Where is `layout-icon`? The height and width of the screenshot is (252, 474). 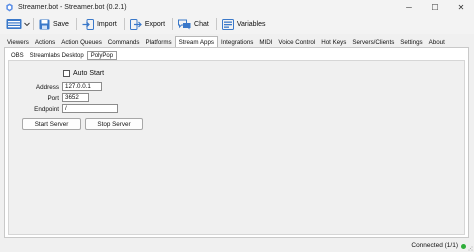 layout-icon is located at coordinates (14, 24).